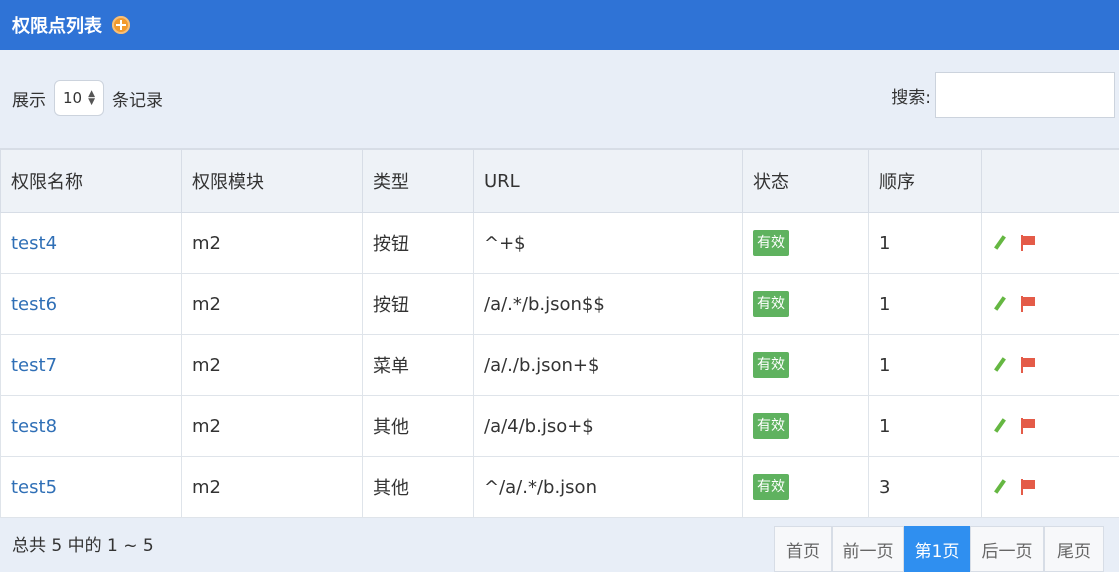 This screenshot has height=572, width=1119. What do you see at coordinates (608, 365) in the screenshot?
I see `url-cell: /a/./b.json+$` at bounding box center [608, 365].